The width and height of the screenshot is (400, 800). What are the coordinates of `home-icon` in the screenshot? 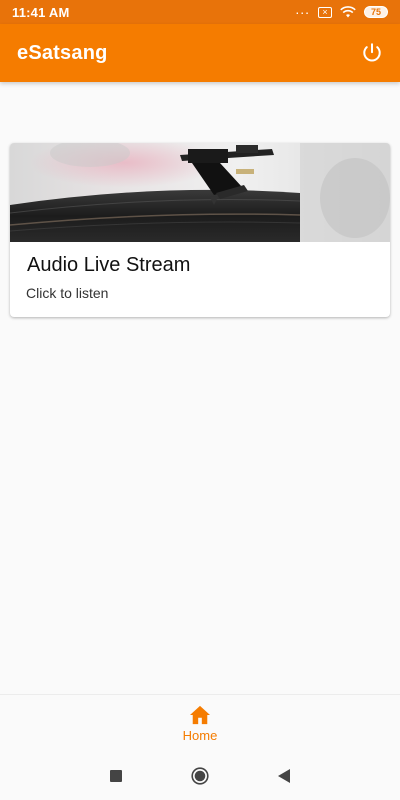 It's located at (200, 714).